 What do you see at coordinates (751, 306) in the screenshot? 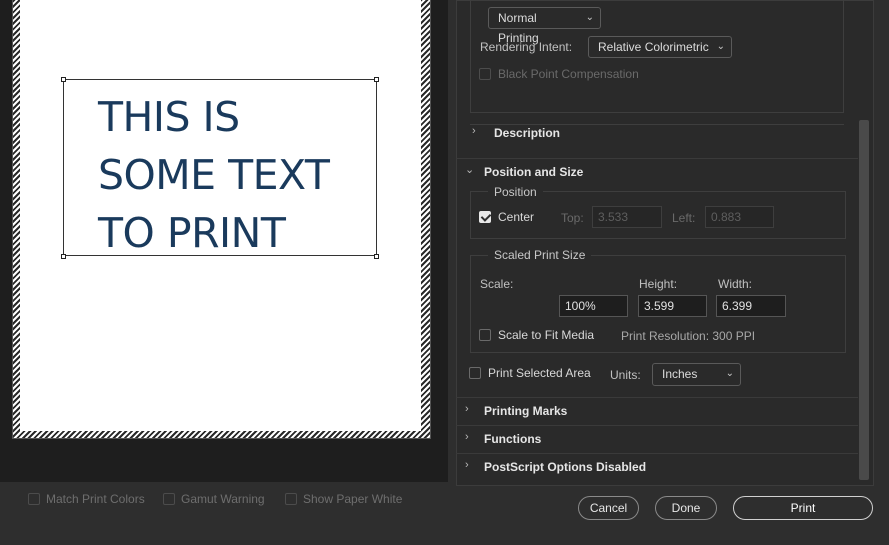
I see `width-field: 6.399` at bounding box center [751, 306].